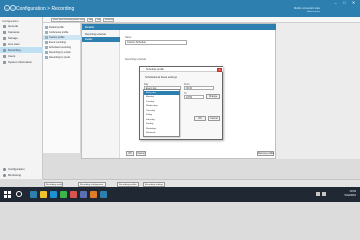 The width and height of the screenshot is (360, 240). Describe the element at coordinates (101, 39) in the screenshot. I see `details-nav-item: Details` at that location.